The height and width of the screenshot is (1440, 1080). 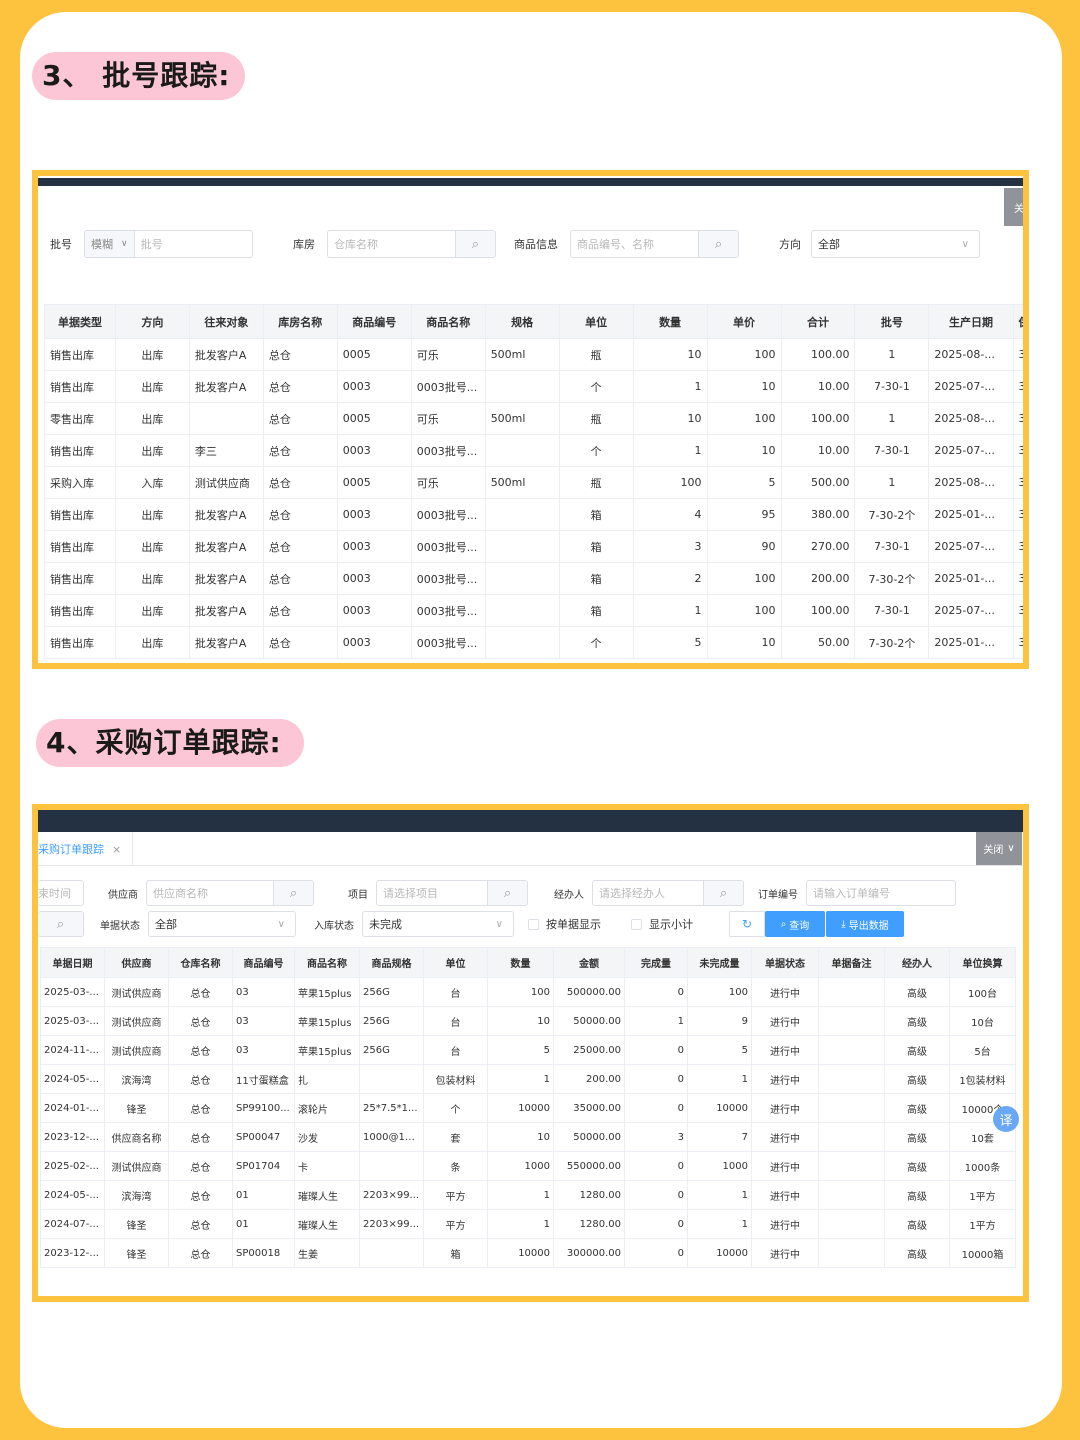 What do you see at coordinates (982, 962) in the screenshot?
I see `column-header: 单位换算` at bounding box center [982, 962].